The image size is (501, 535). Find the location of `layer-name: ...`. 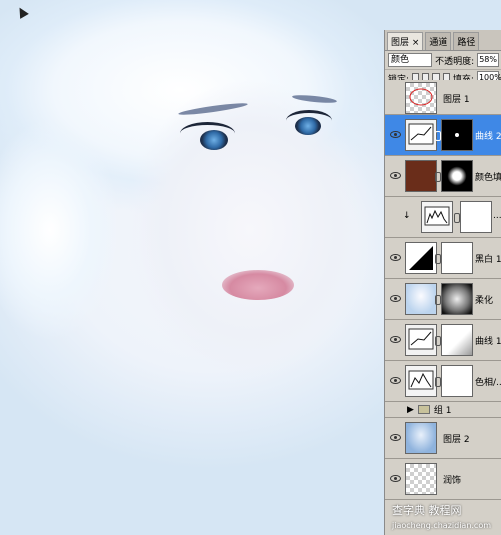

layer-name: ... is located at coordinates (497, 216).